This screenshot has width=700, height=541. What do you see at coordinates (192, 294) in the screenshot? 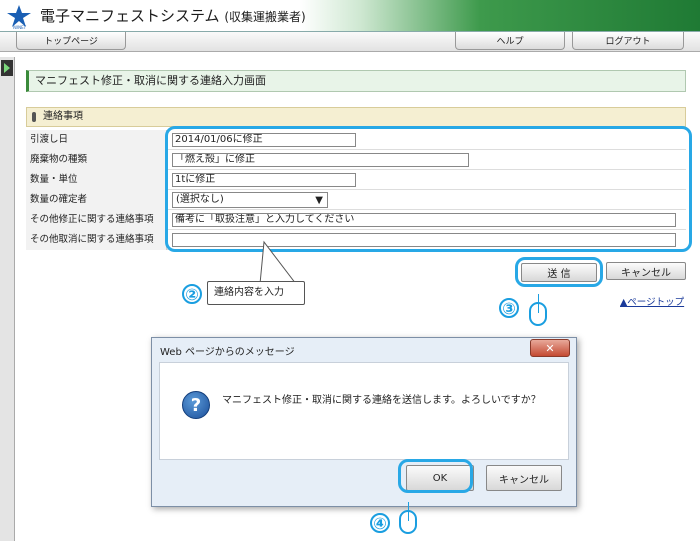
I see `step2-number-badge: ②` at bounding box center [192, 294].